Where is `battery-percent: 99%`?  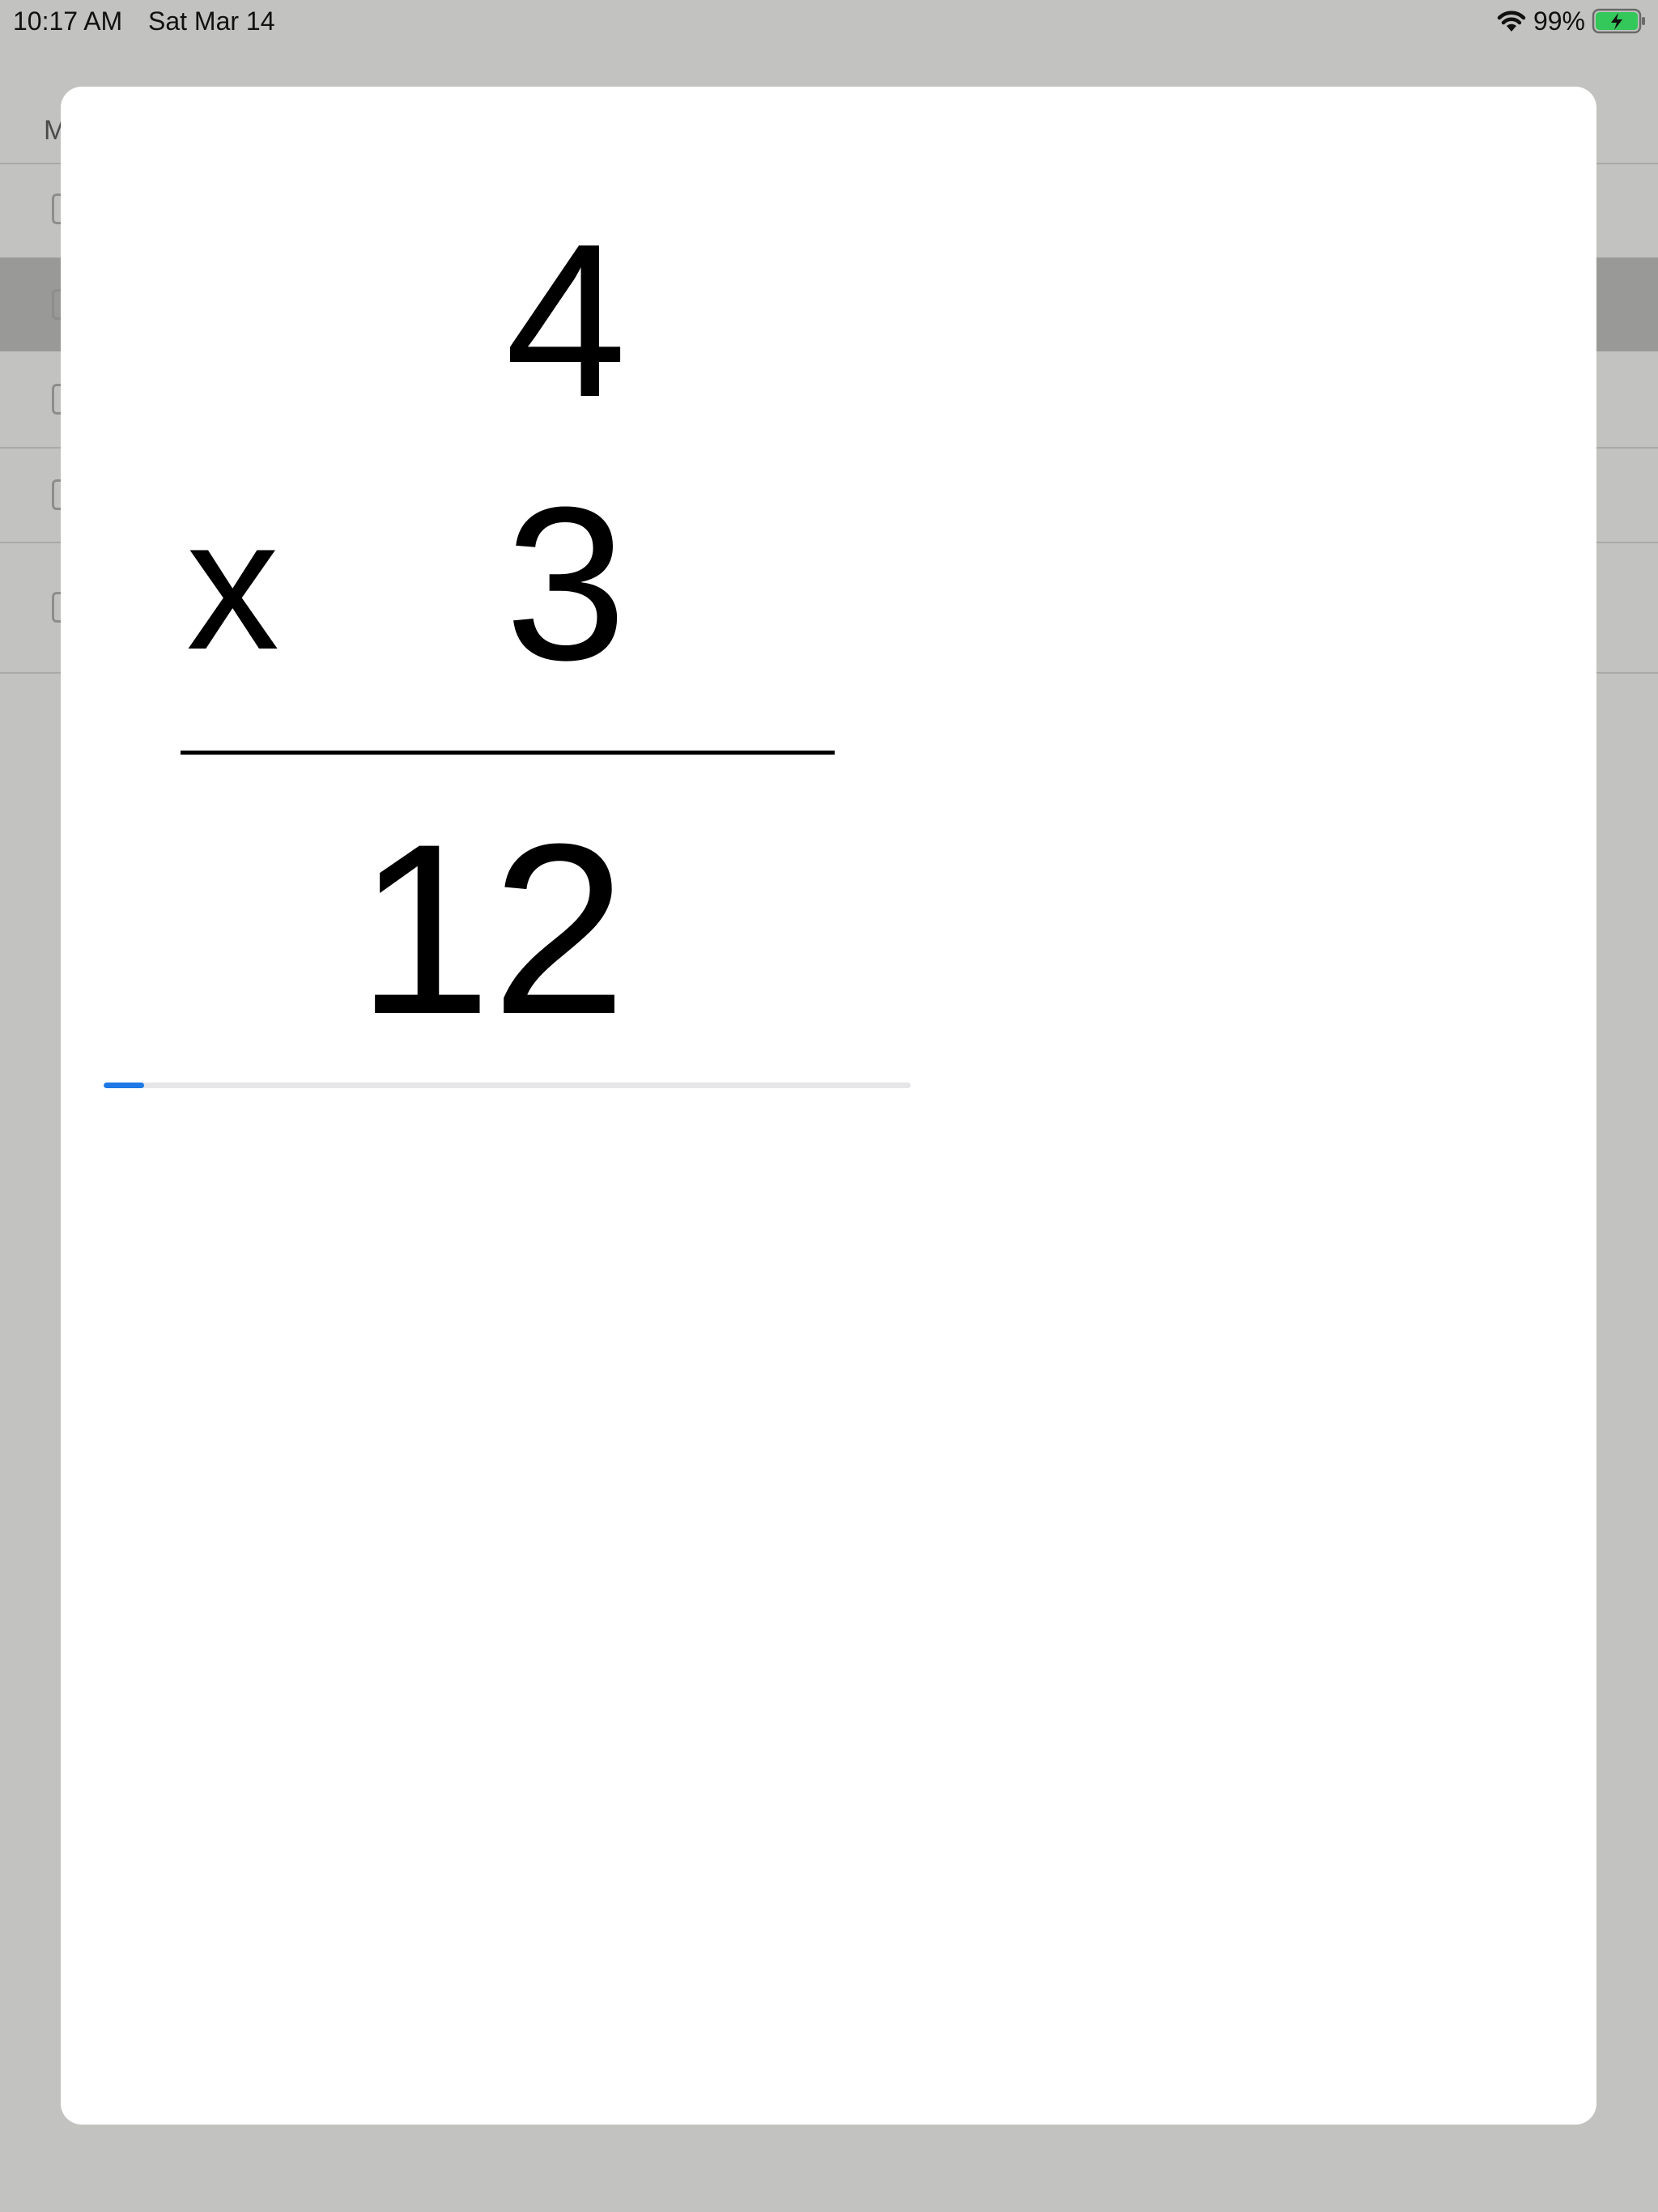 battery-percent: 99% is located at coordinates (1559, 21).